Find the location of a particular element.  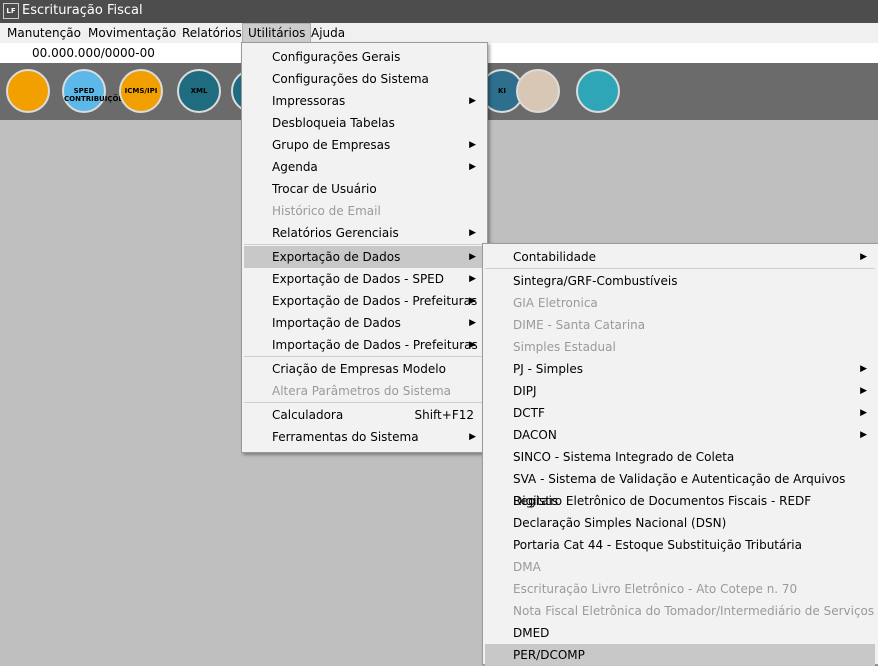

menu-item-configuracoes-gerais: Configurações Gerais is located at coordinates (364, 57).